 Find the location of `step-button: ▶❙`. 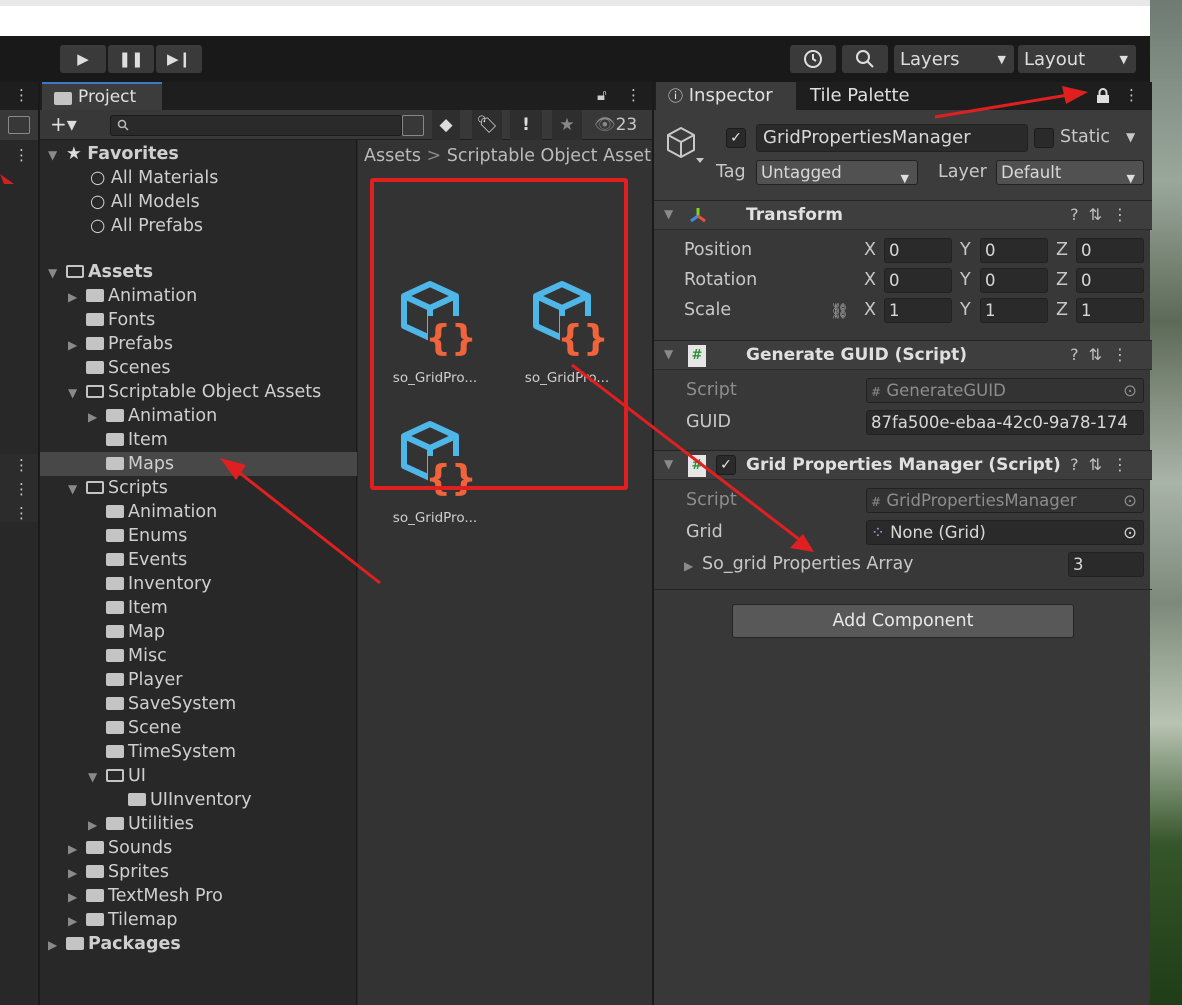

step-button: ▶❙ is located at coordinates (179, 59).